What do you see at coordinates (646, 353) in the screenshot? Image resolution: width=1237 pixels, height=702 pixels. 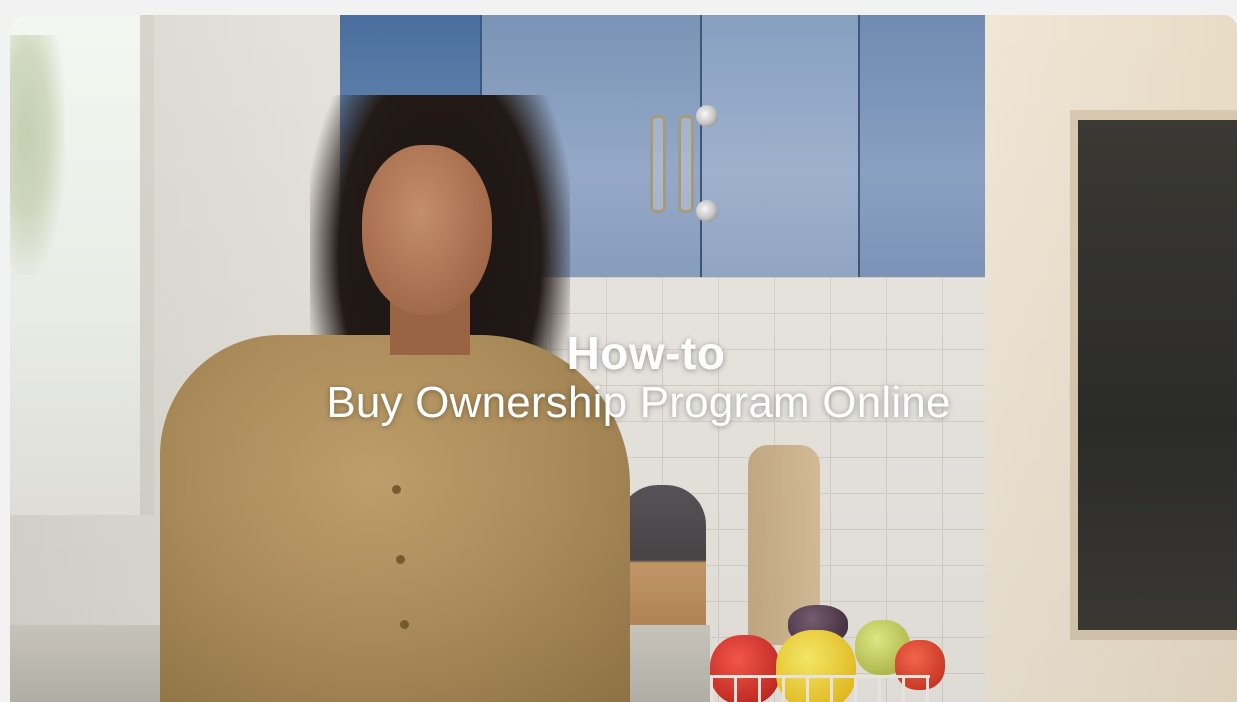 I see `title-heading: How-to` at bounding box center [646, 353].